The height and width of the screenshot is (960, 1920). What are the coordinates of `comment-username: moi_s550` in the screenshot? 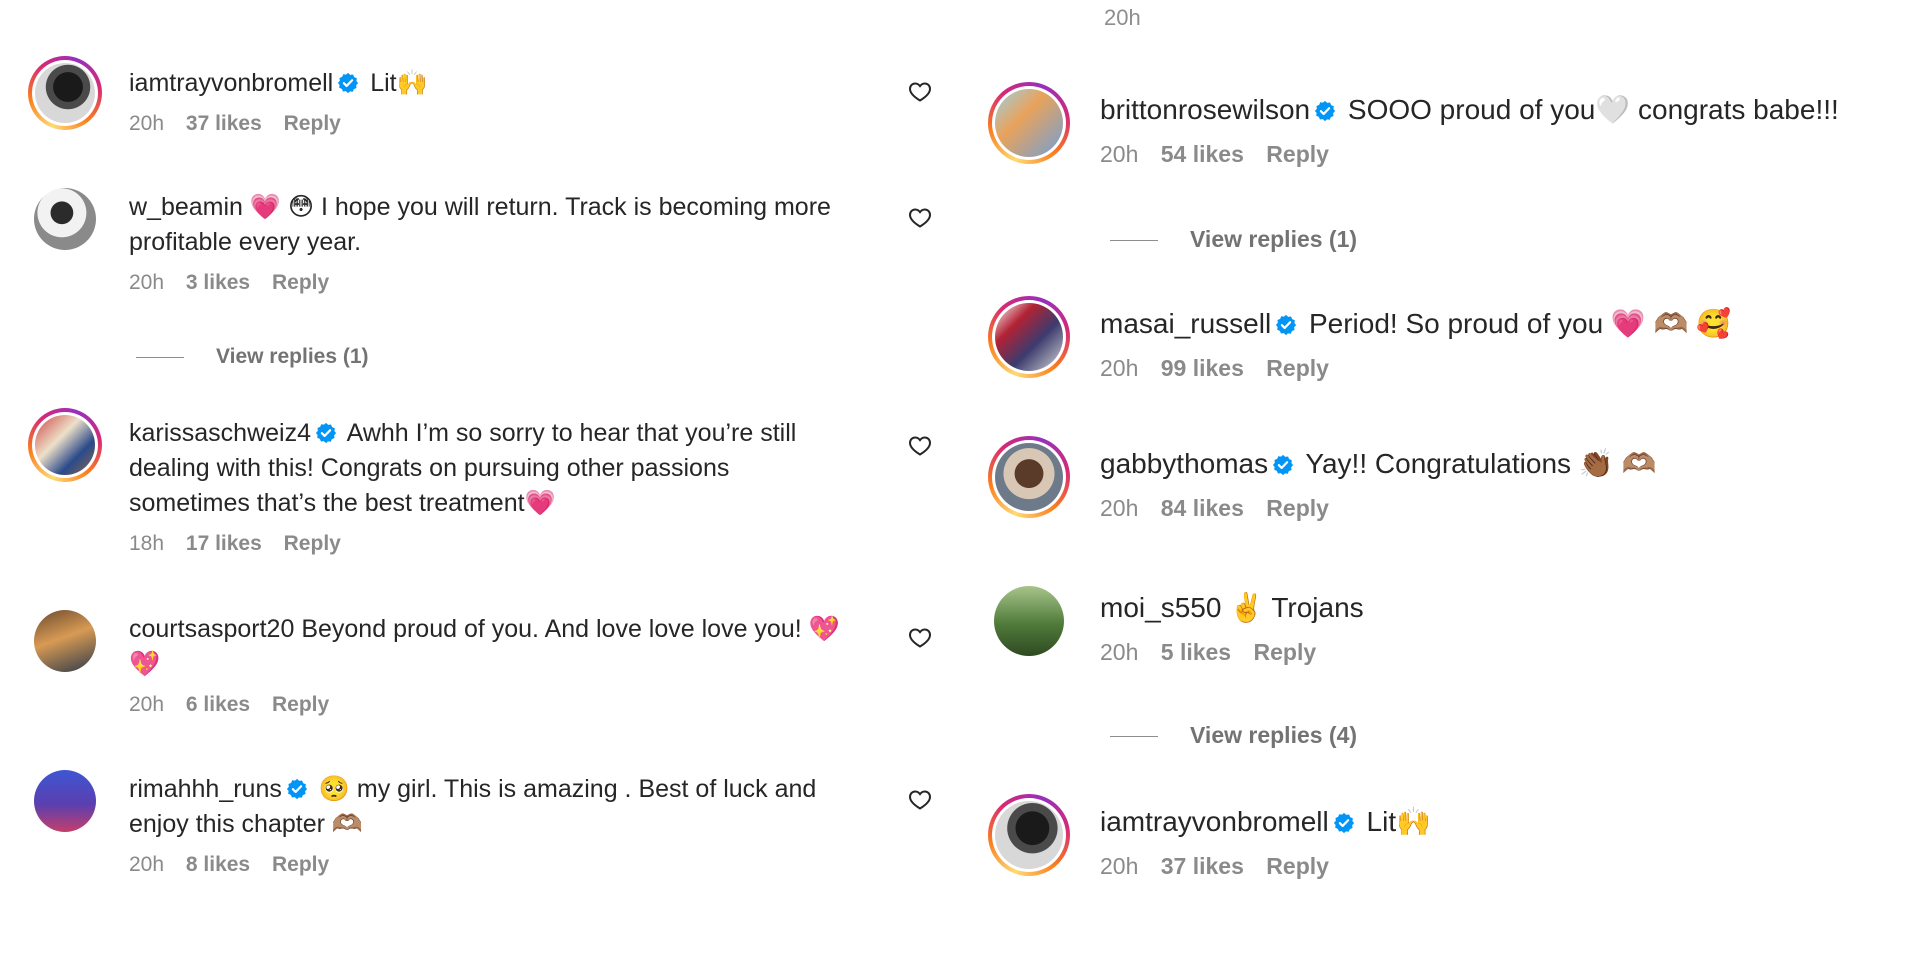 It's located at (1160, 607).